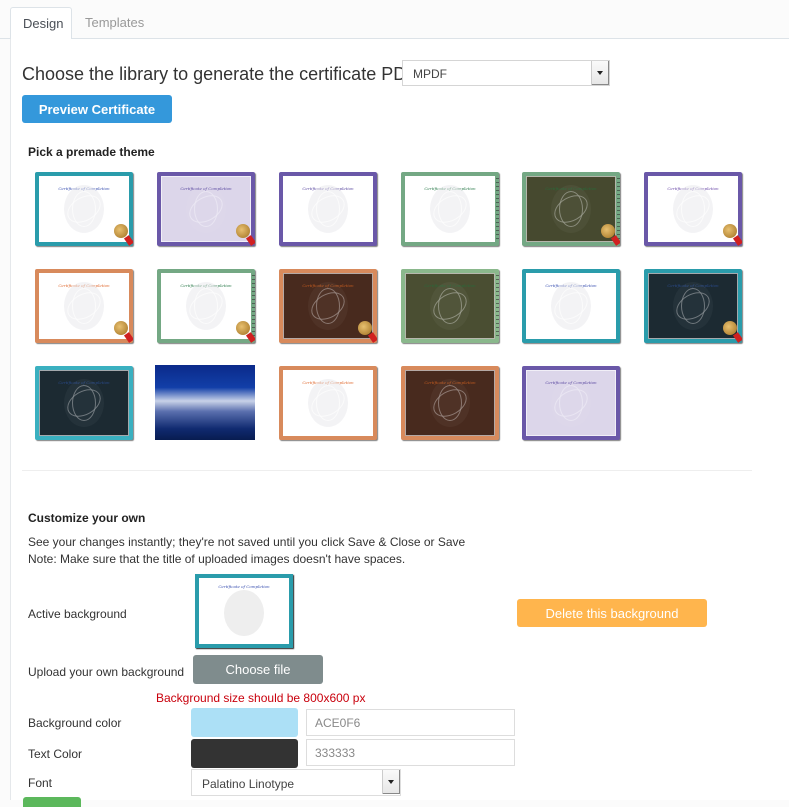 The width and height of the screenshot is (789, 807). What do you see at coordinates (394, 20) in the screenshot?
I see `tab-bar: Design Templates` at bounding box center [394, 20].